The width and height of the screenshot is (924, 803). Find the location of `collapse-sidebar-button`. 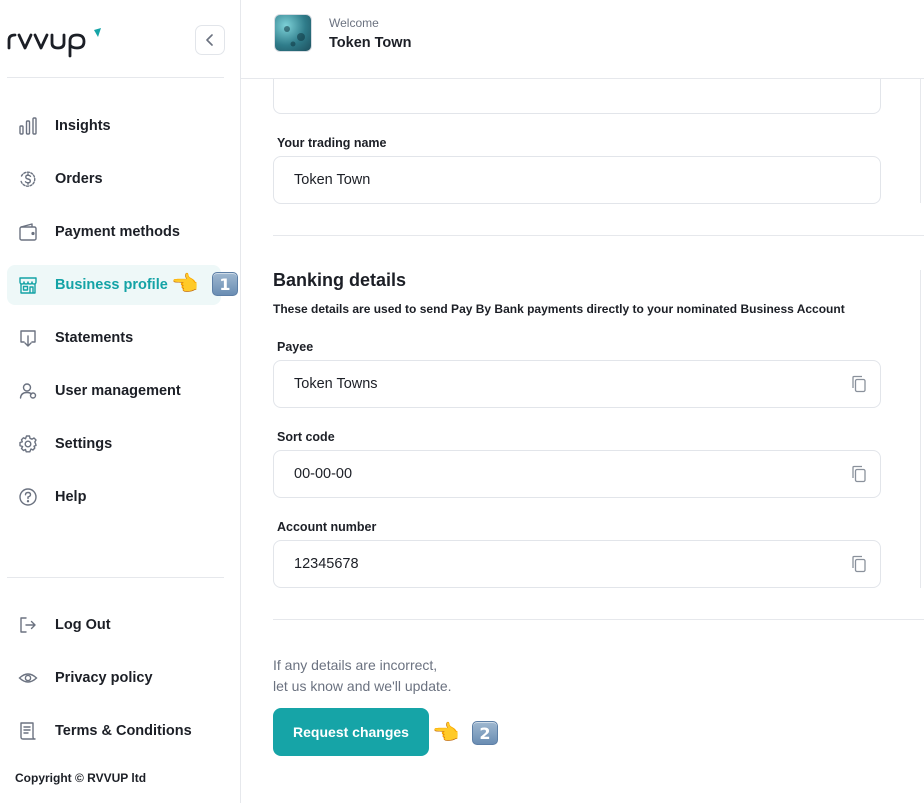

collapse-sidebar-button is located at coordinates (210, 40).